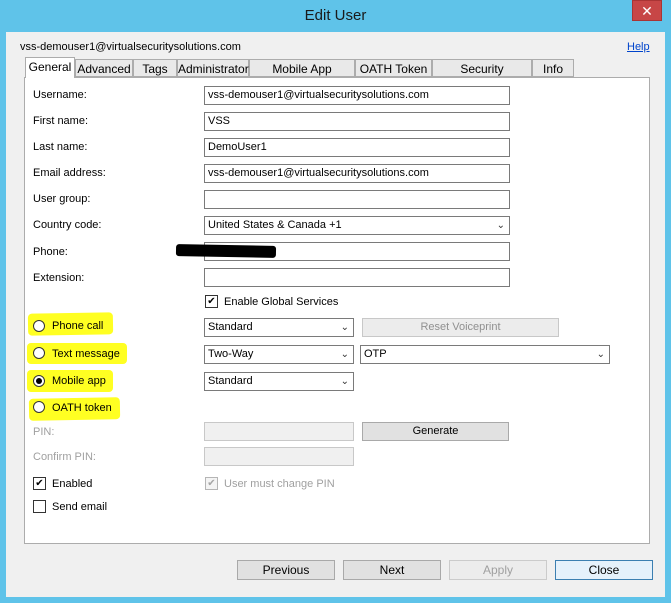  I want to click on title-bar: Edit User ✕, so click(335, 16).